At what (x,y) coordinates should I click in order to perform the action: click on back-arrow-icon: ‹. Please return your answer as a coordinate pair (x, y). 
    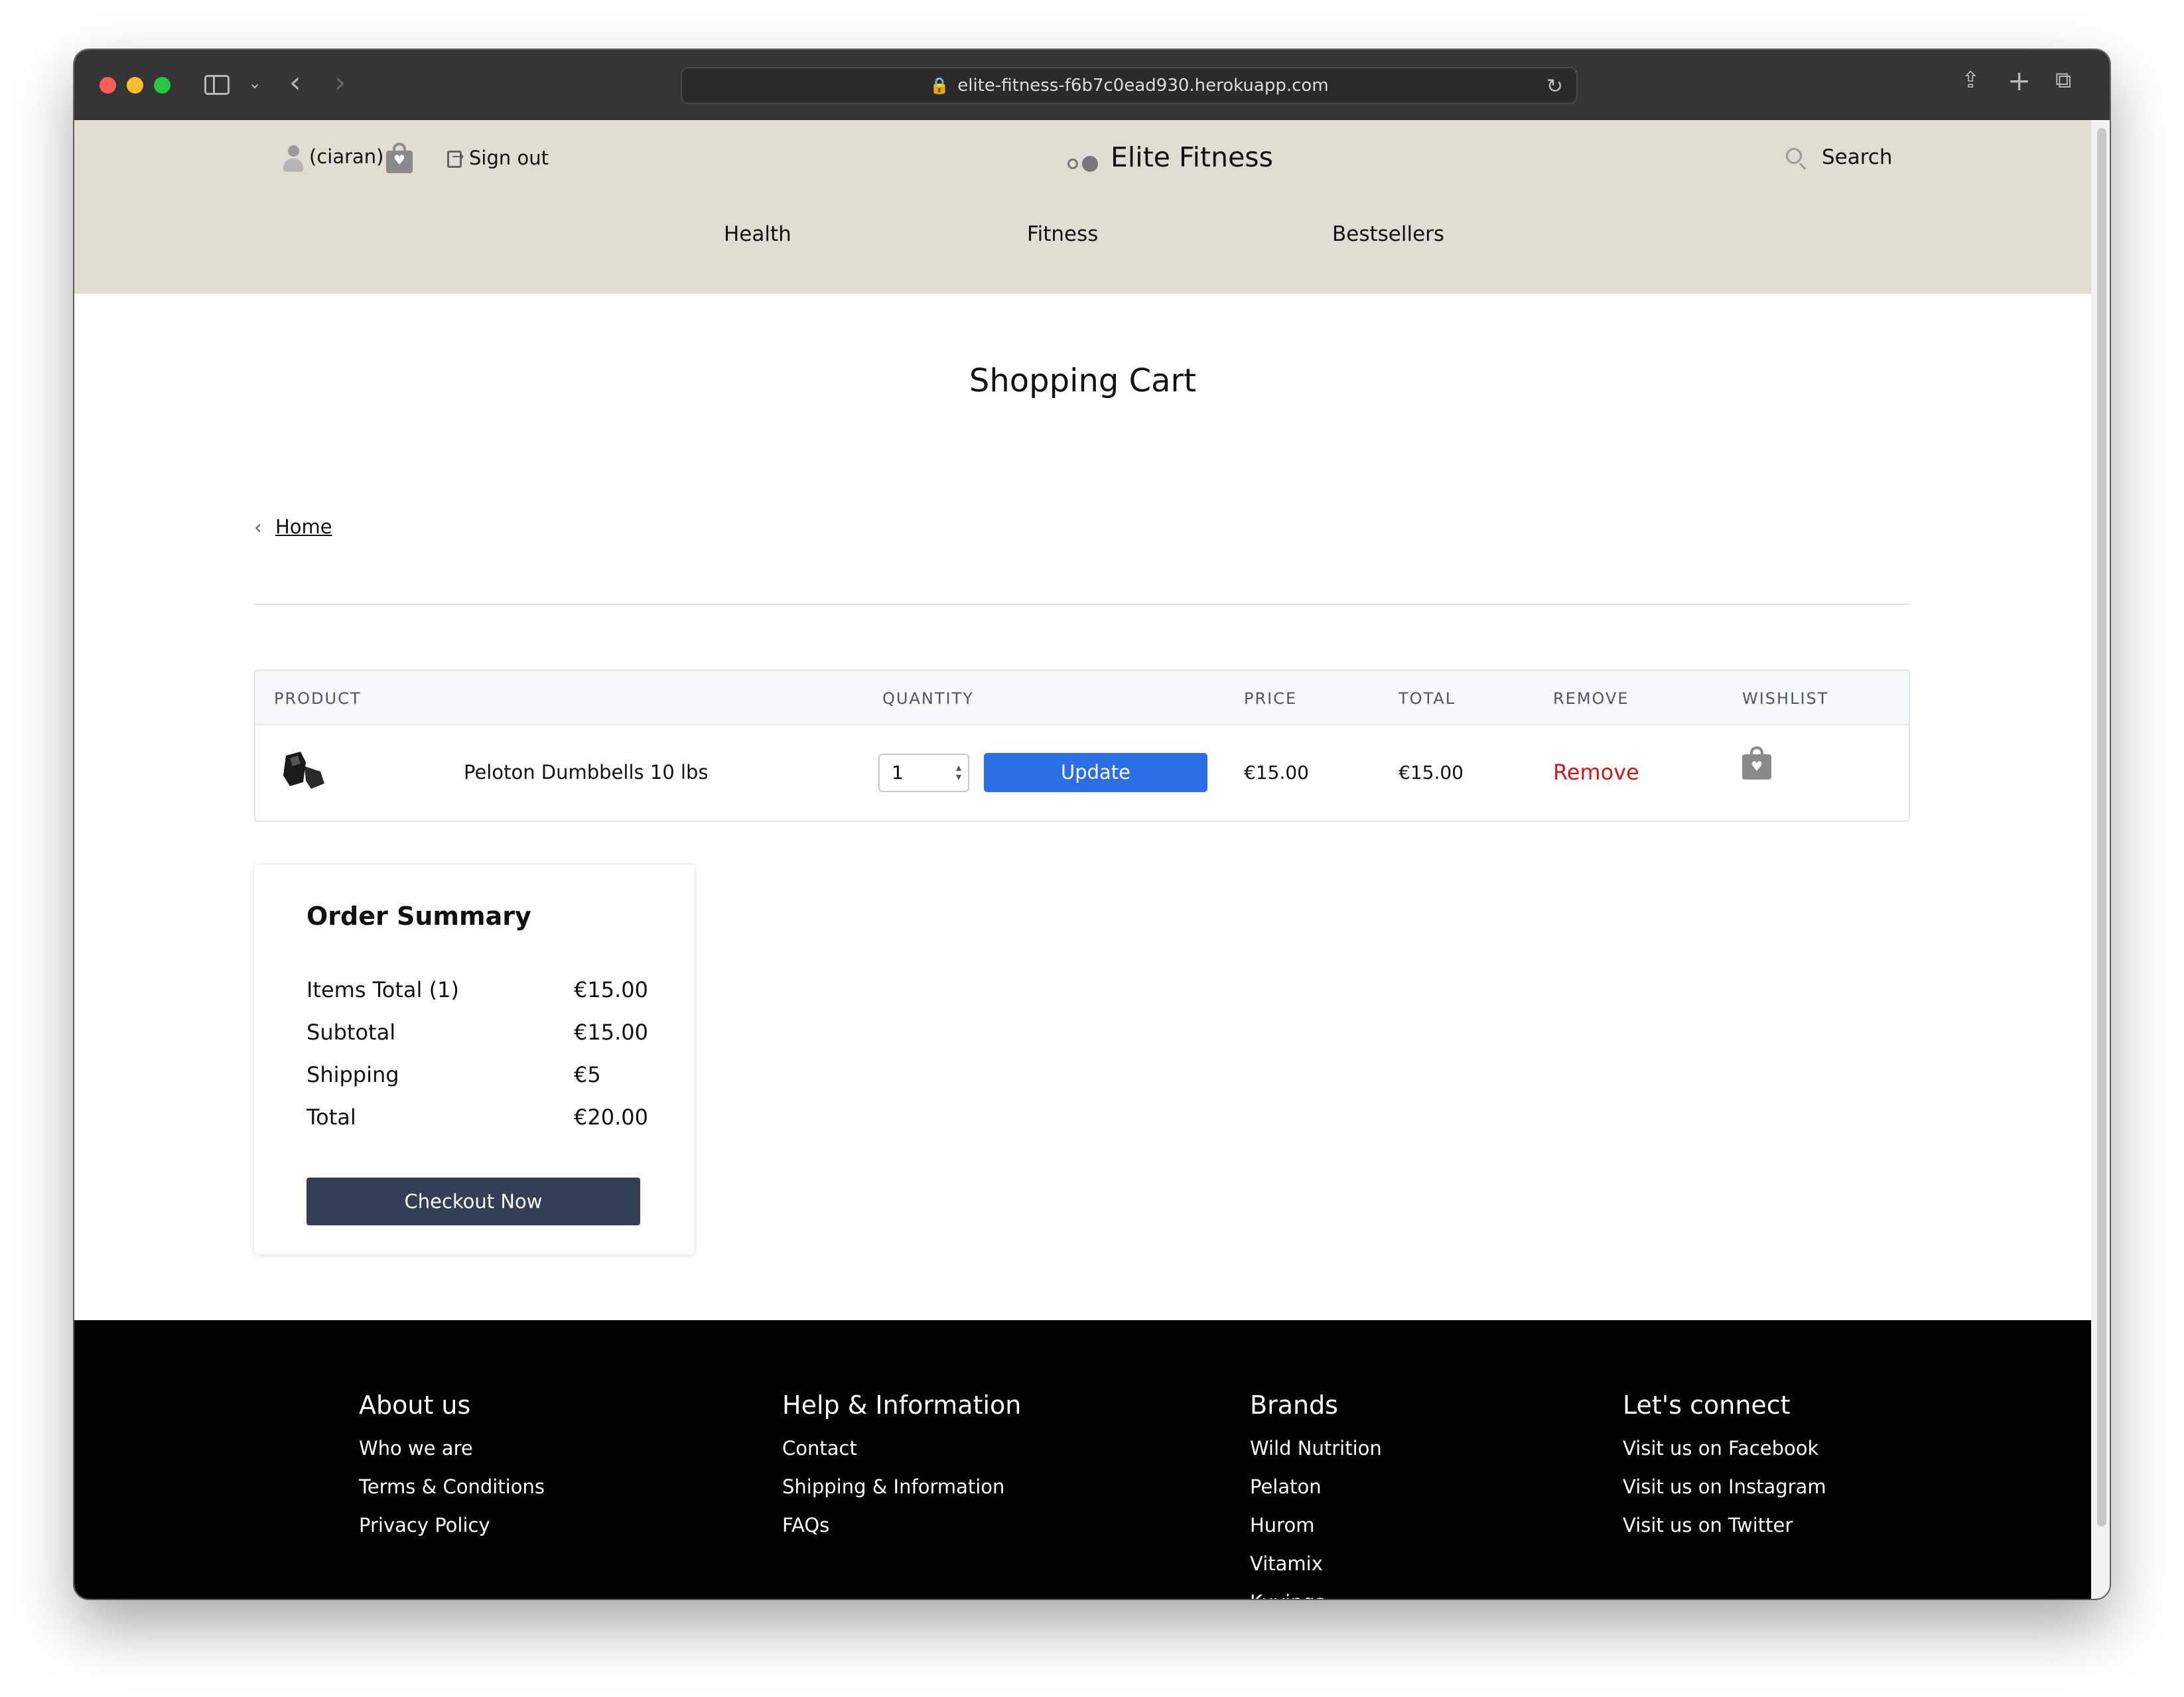
    Looking at the image, I should click on (295, 83).